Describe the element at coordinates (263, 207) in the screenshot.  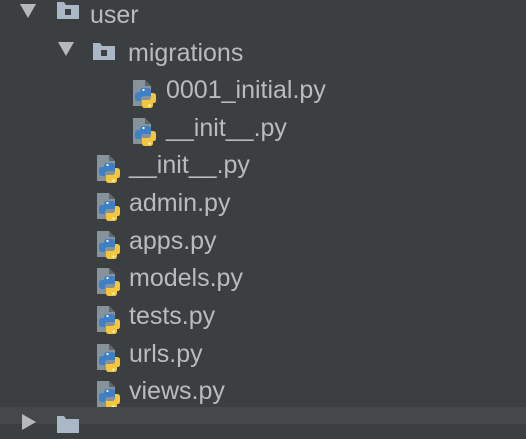
I see `tree-node-file: admin.py` at that location.